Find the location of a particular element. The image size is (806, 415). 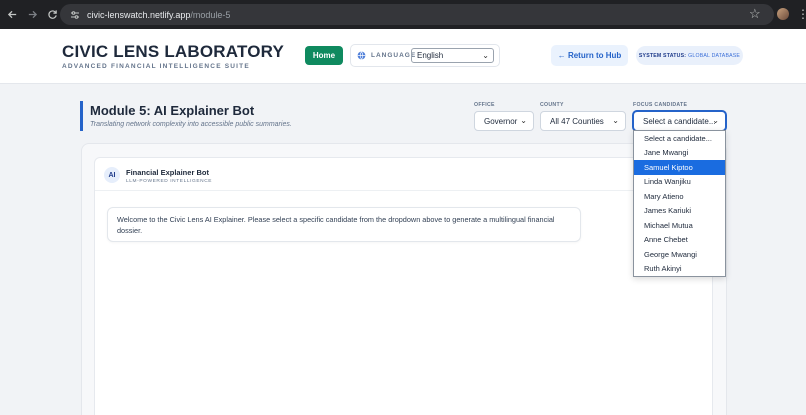

county-select-value: All 47 Counties is located at coordinates (577, 121).